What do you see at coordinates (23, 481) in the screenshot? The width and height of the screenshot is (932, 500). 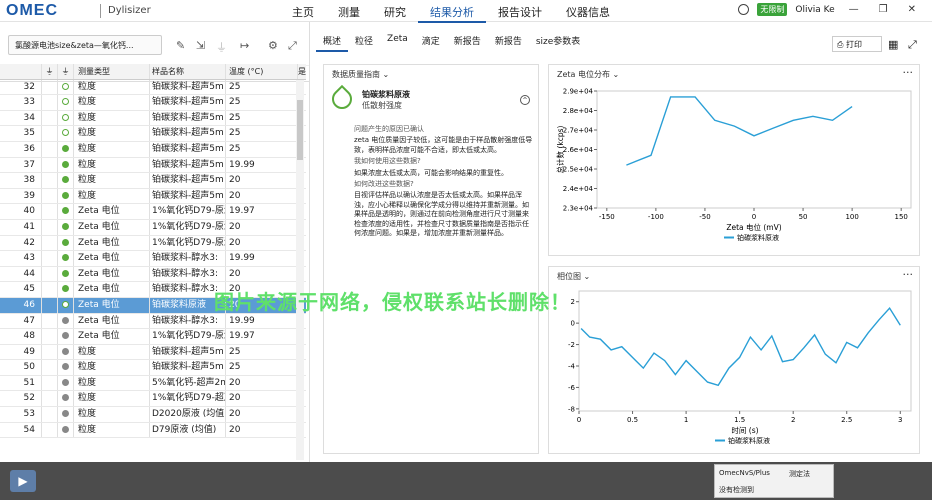 I see `play-icon: ▶` at bounding box center [23, 481].